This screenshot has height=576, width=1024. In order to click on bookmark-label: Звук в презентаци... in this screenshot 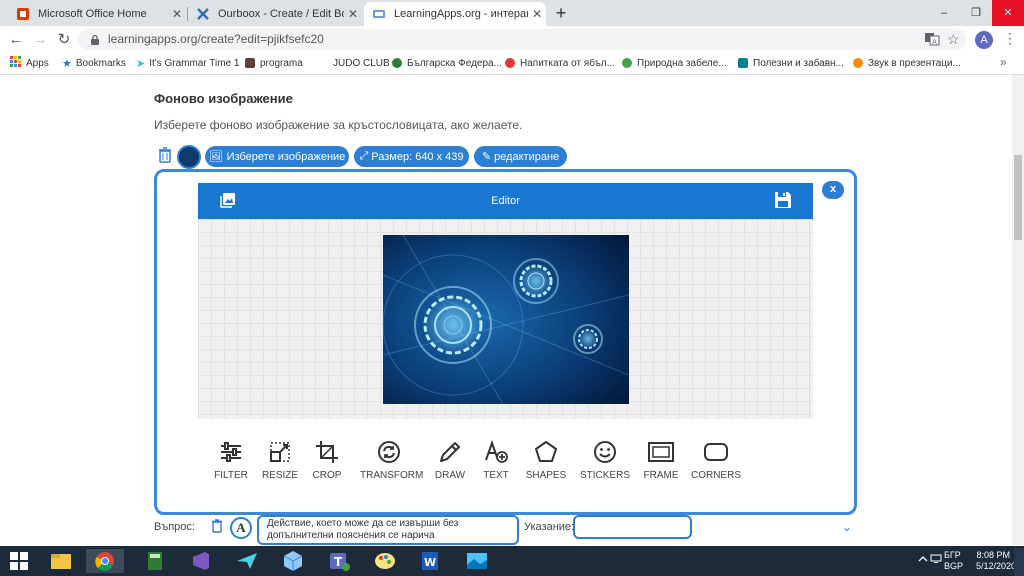, I will do `click(914, 63)`.